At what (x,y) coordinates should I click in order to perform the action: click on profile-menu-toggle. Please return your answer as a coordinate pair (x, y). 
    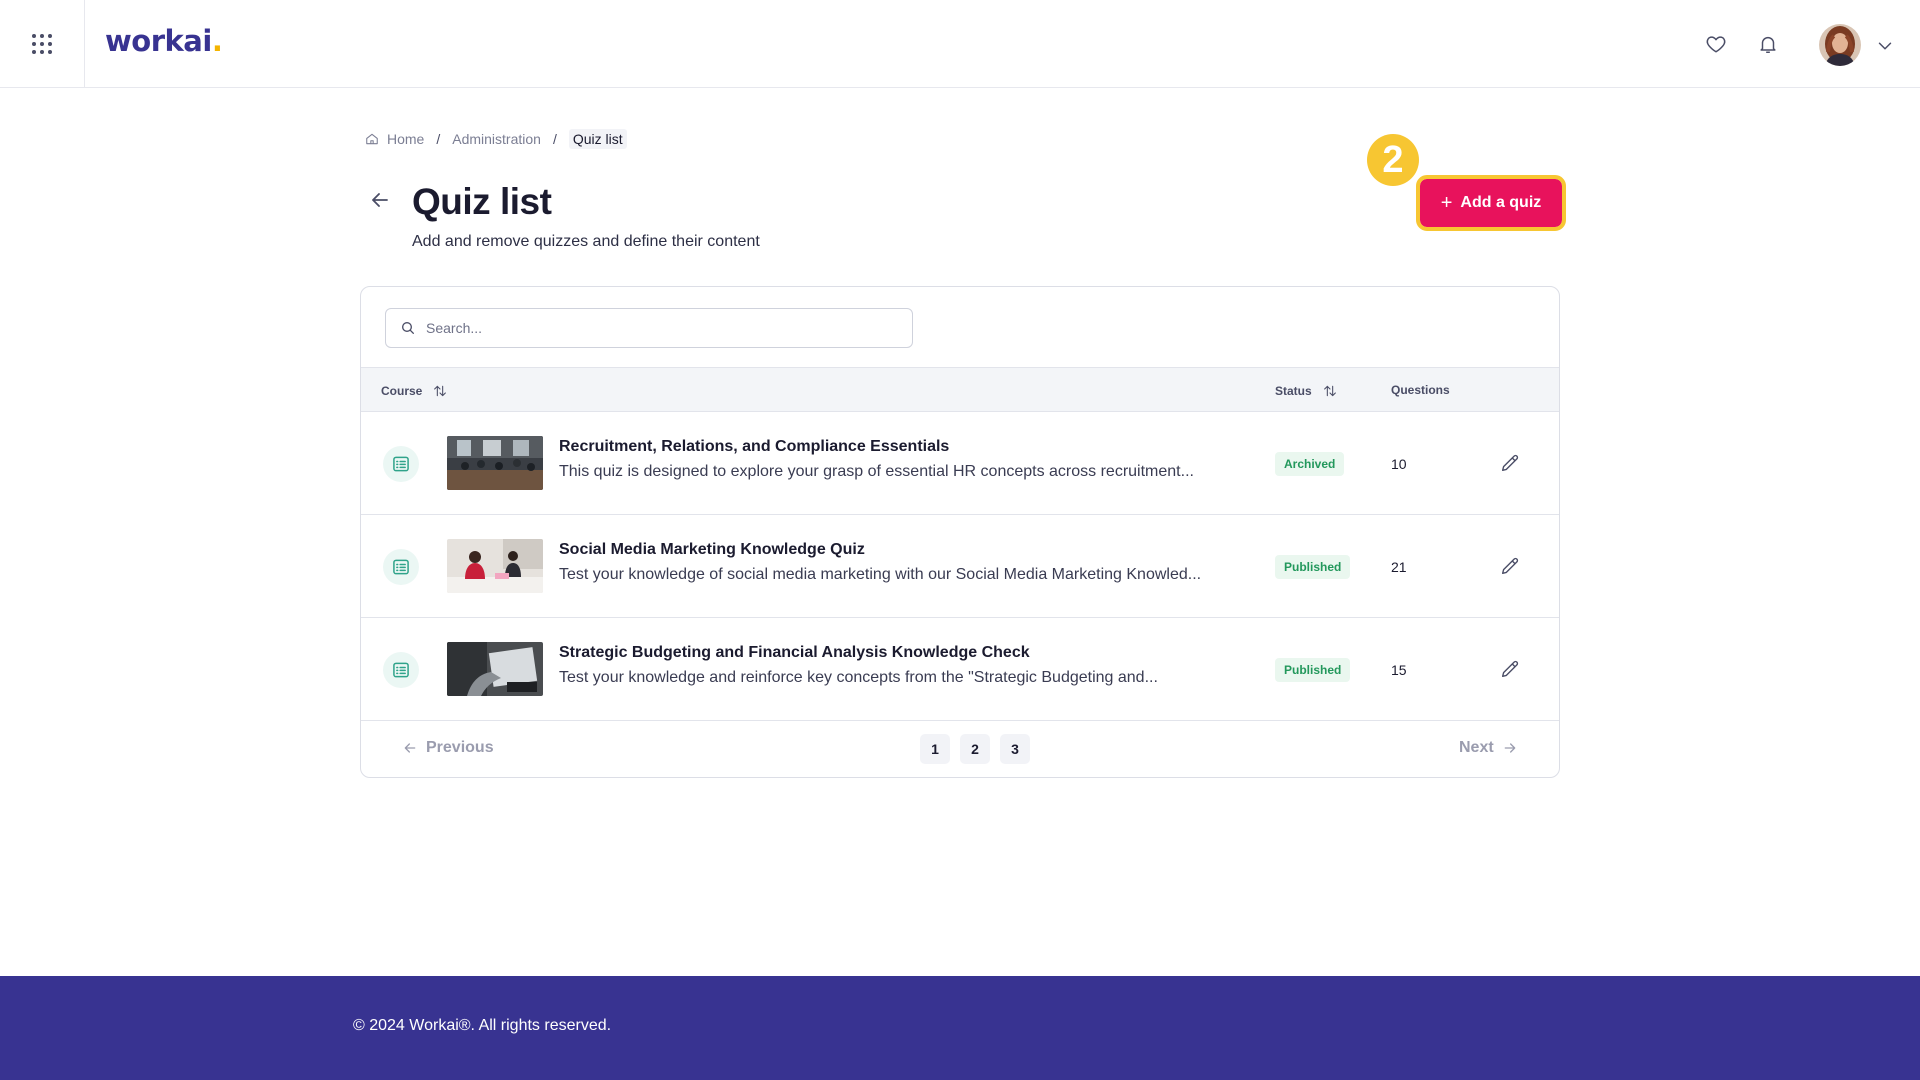
    Looking at the image, I should click on (1885, 46).